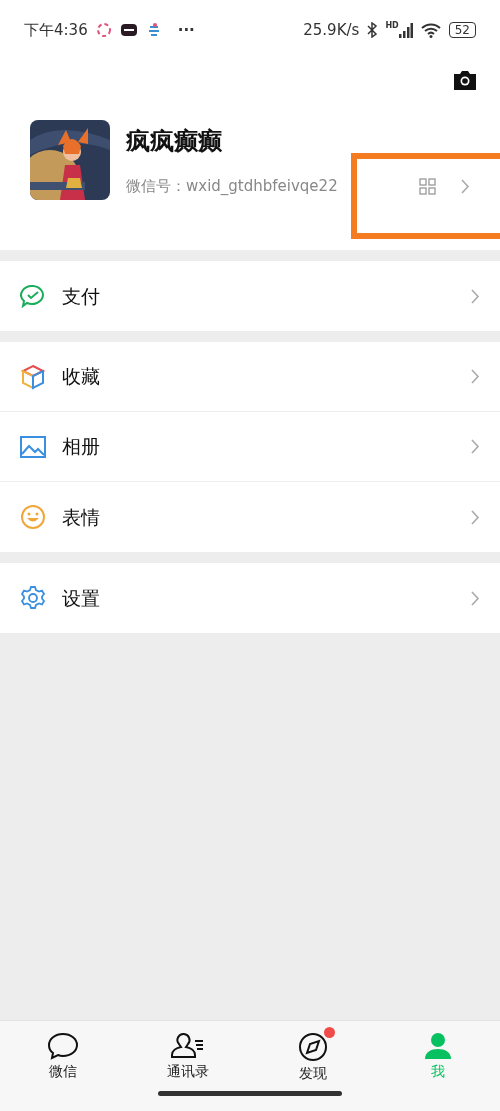 This screenshot has height=1111, width=500. Describe the element at coordinates (427, 186) in the screenshot. I see `qr-code-icon` at that location.